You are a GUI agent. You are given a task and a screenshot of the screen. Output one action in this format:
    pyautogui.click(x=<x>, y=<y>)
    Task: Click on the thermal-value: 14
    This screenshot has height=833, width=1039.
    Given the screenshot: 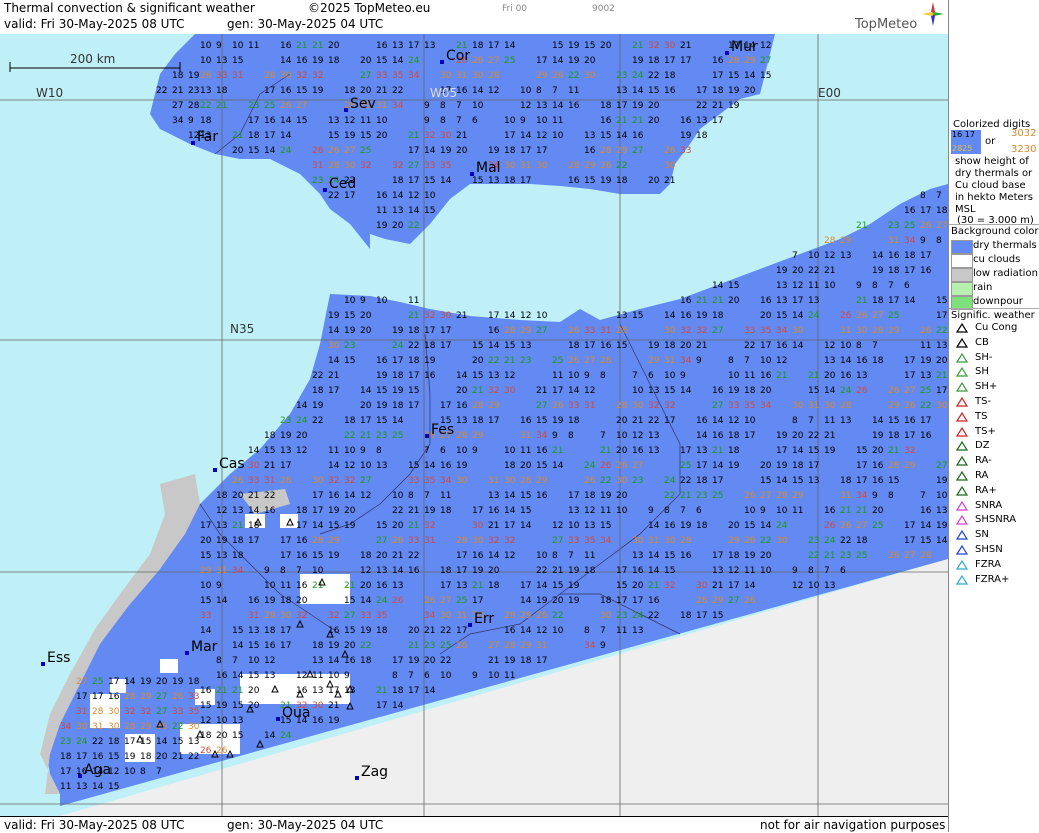 What is the action you would take?
    pyautogui.click(x=270, y=736)
    